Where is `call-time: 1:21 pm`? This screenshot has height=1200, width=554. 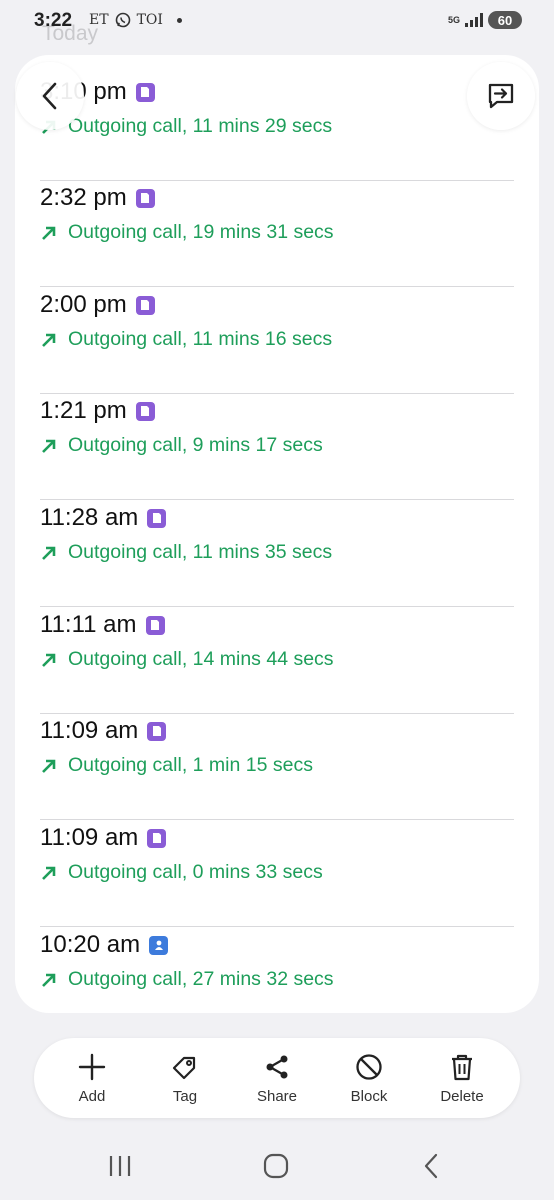
call-time: 1:21 pm is located at coordinates (83, 410).